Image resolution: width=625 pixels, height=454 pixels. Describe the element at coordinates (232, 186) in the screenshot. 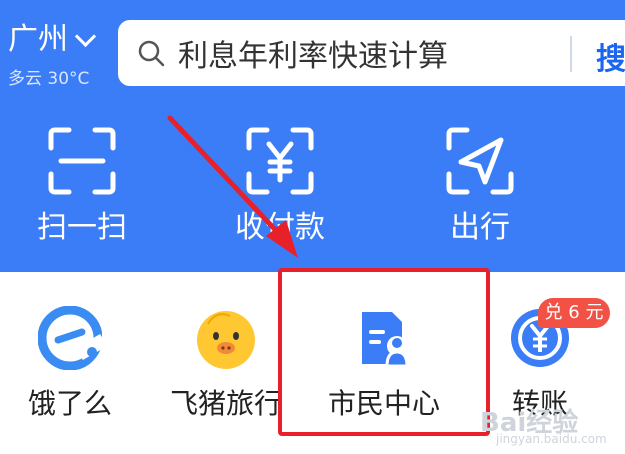

I see `annotation-arrow-icon` at that location.